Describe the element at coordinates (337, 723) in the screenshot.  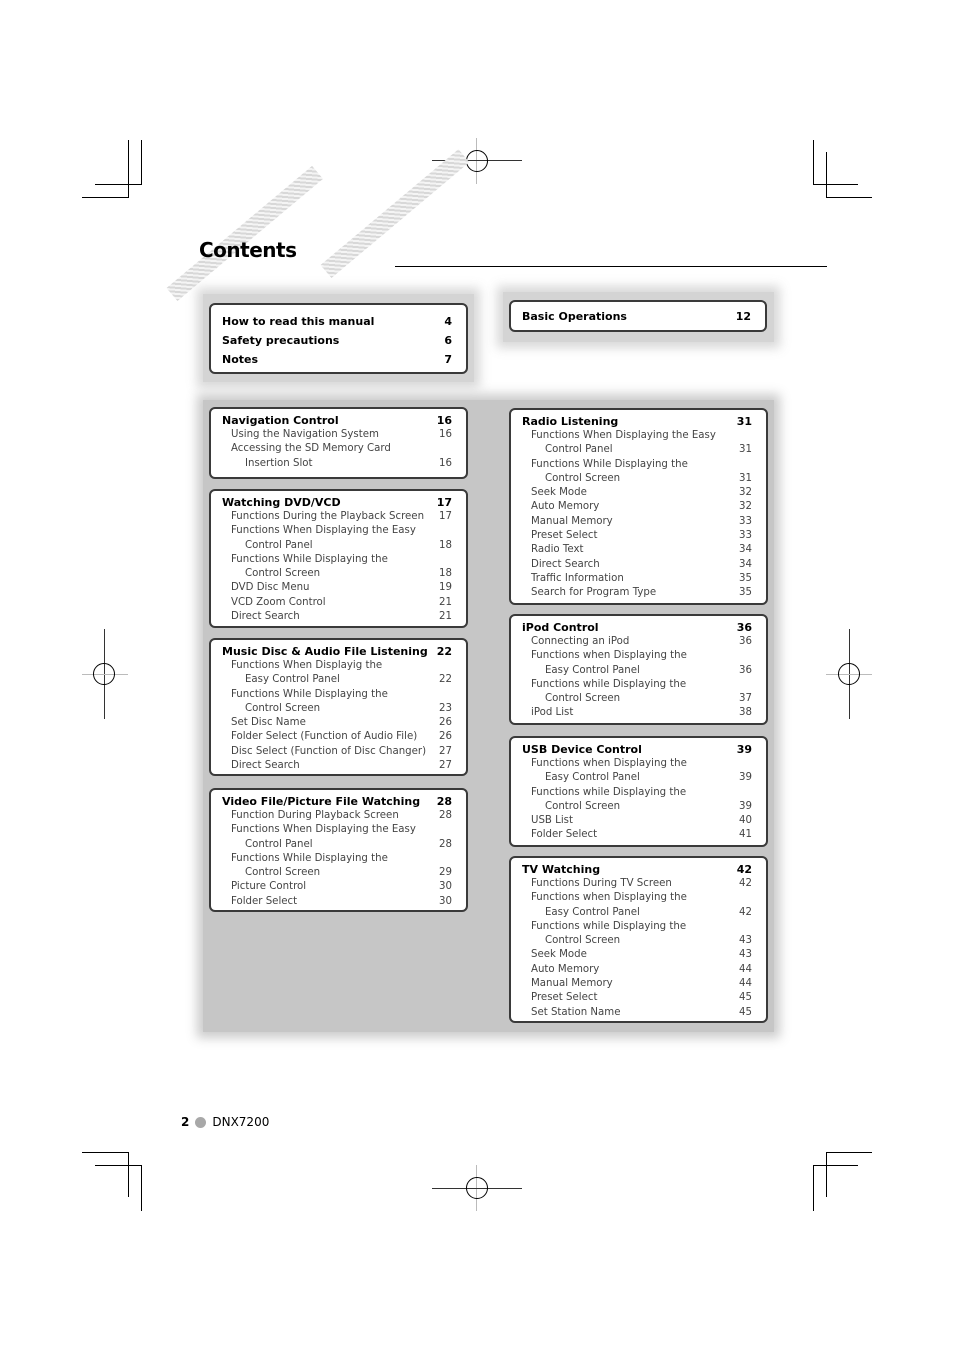
I see `toc-entry: Set Disc Name 26` at that location.